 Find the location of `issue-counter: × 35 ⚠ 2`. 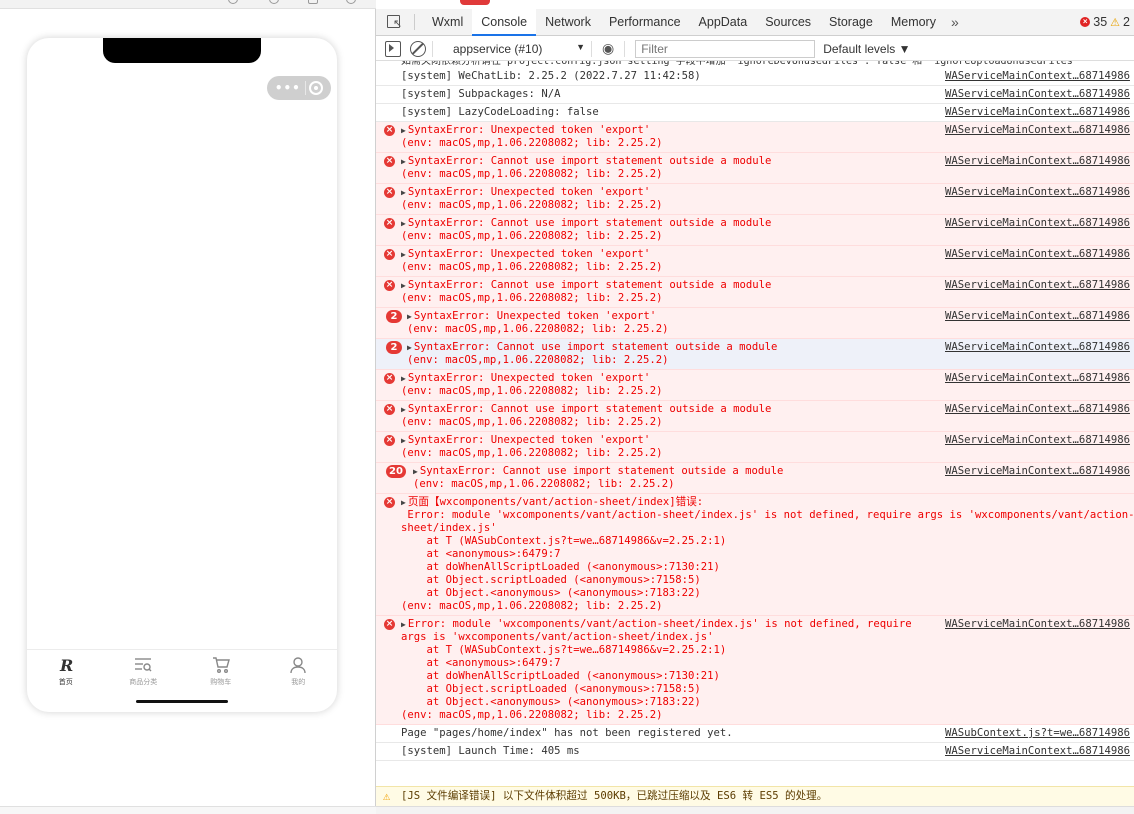

issue-counter: × 35 ⚠ 2 is located at coordinates (1107, 22).